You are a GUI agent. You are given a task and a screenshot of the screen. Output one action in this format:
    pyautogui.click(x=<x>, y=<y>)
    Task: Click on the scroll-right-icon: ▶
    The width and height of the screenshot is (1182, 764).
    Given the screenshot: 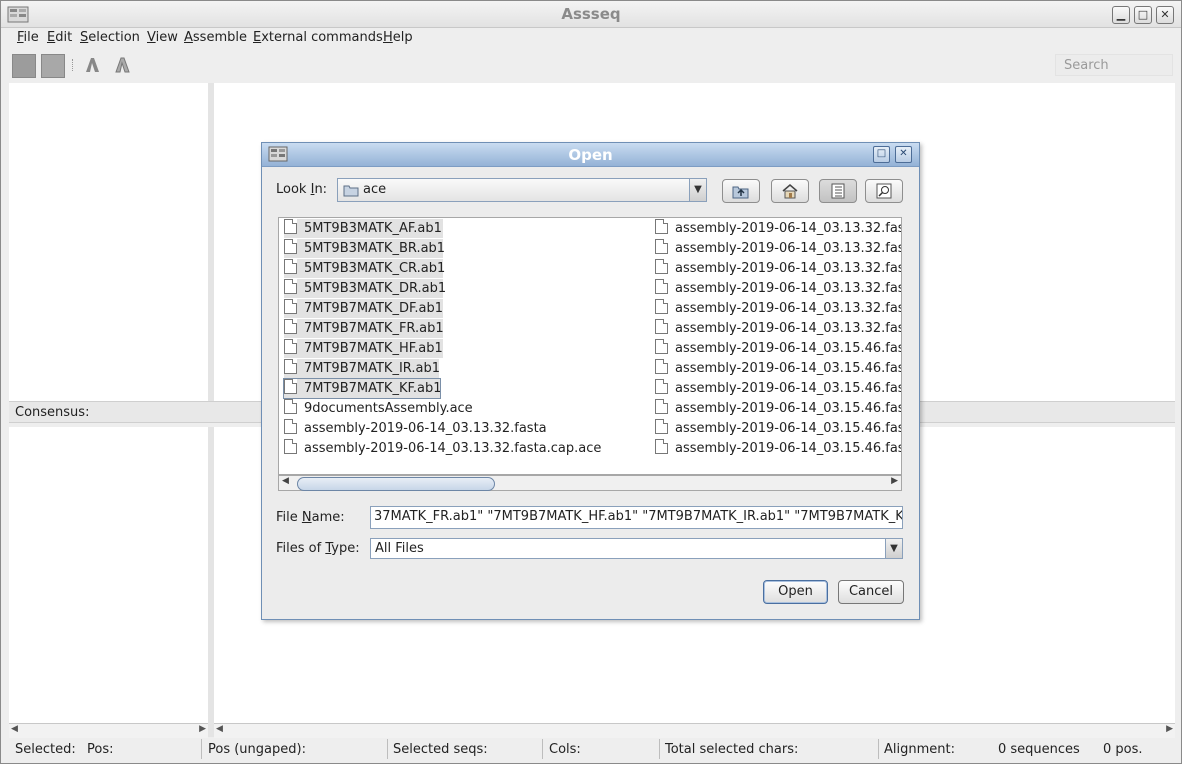 What is the action you would take?
    pyautogui.click(x=894, y=481)
    